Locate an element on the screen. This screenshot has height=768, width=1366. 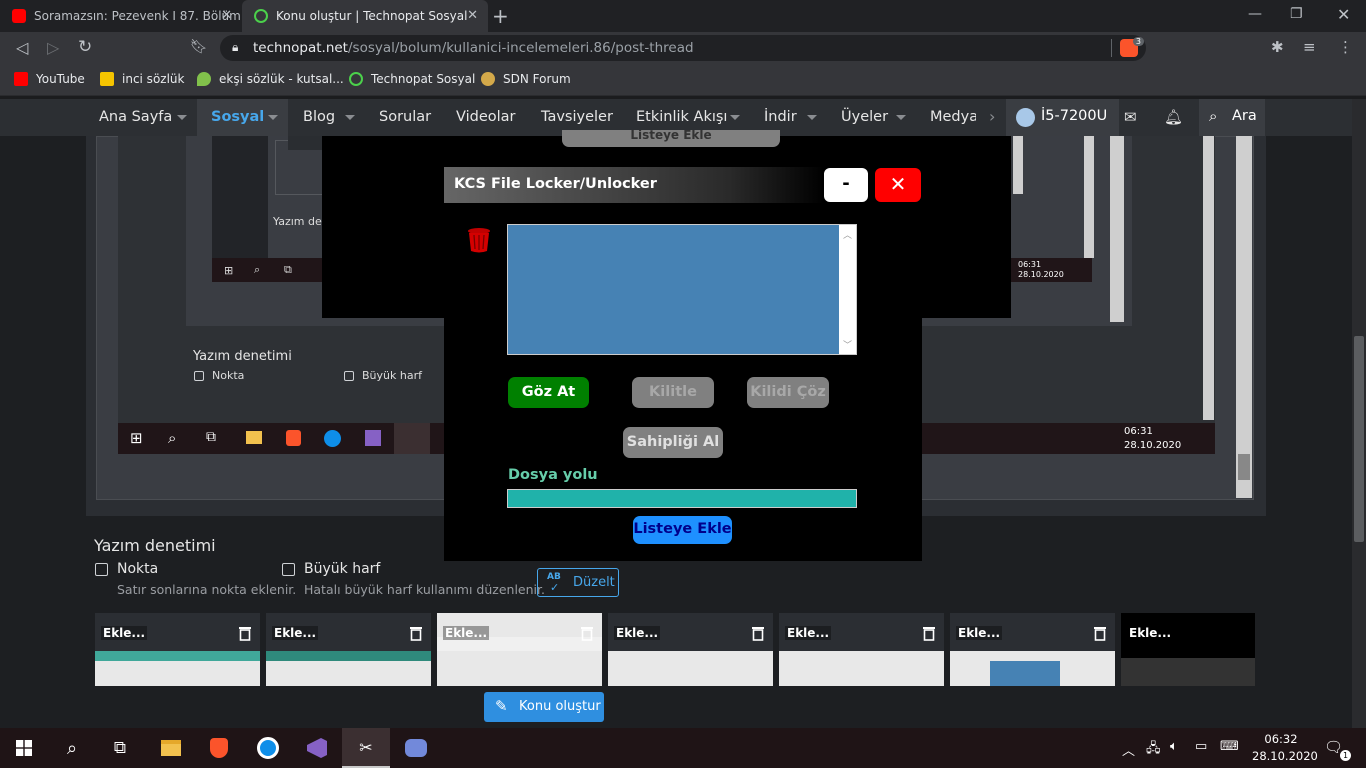
eksi-icon is located at coordinates (204, 79).